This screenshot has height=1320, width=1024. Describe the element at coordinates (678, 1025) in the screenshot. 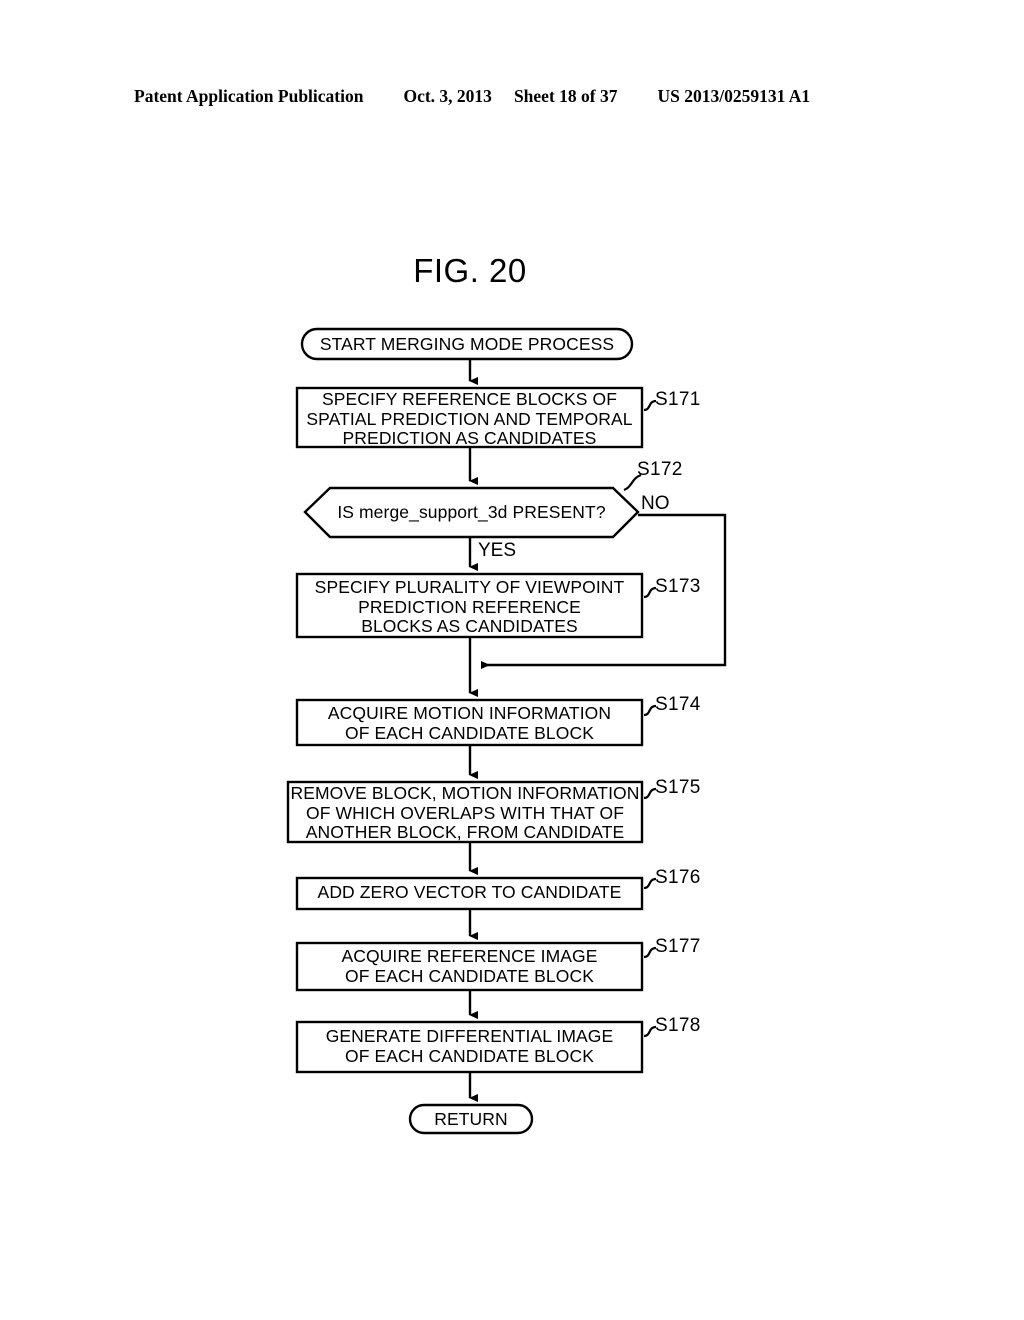

I see `step-id-s178: S178` at that location.